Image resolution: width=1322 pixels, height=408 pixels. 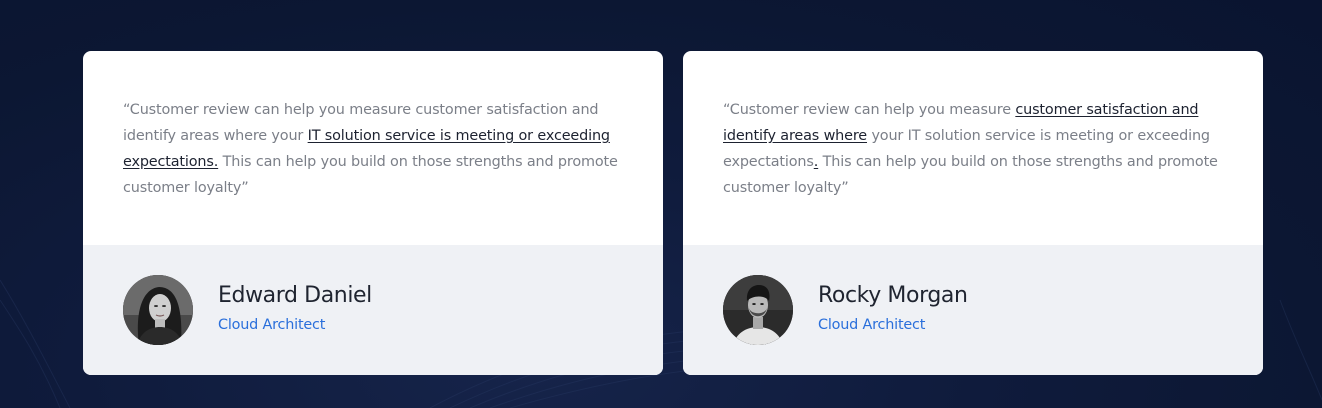 I want to click on woman-portrait-icon, so click(x=158, y=310).